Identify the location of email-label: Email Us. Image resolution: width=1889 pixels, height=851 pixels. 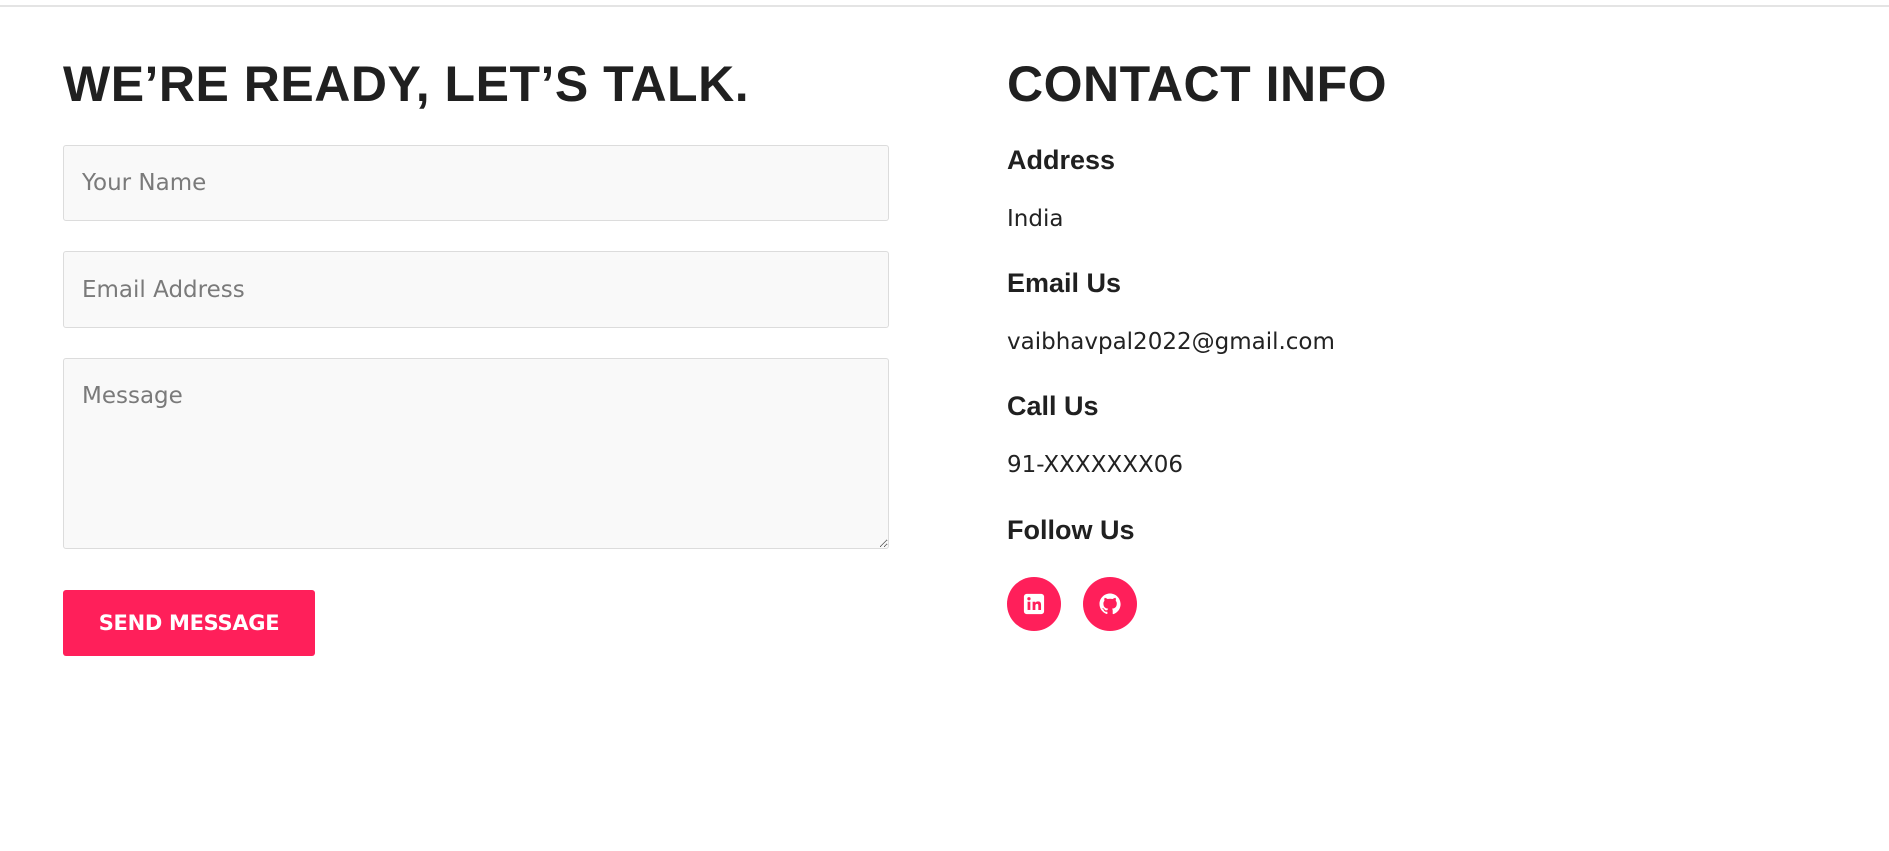
(1064, 283).